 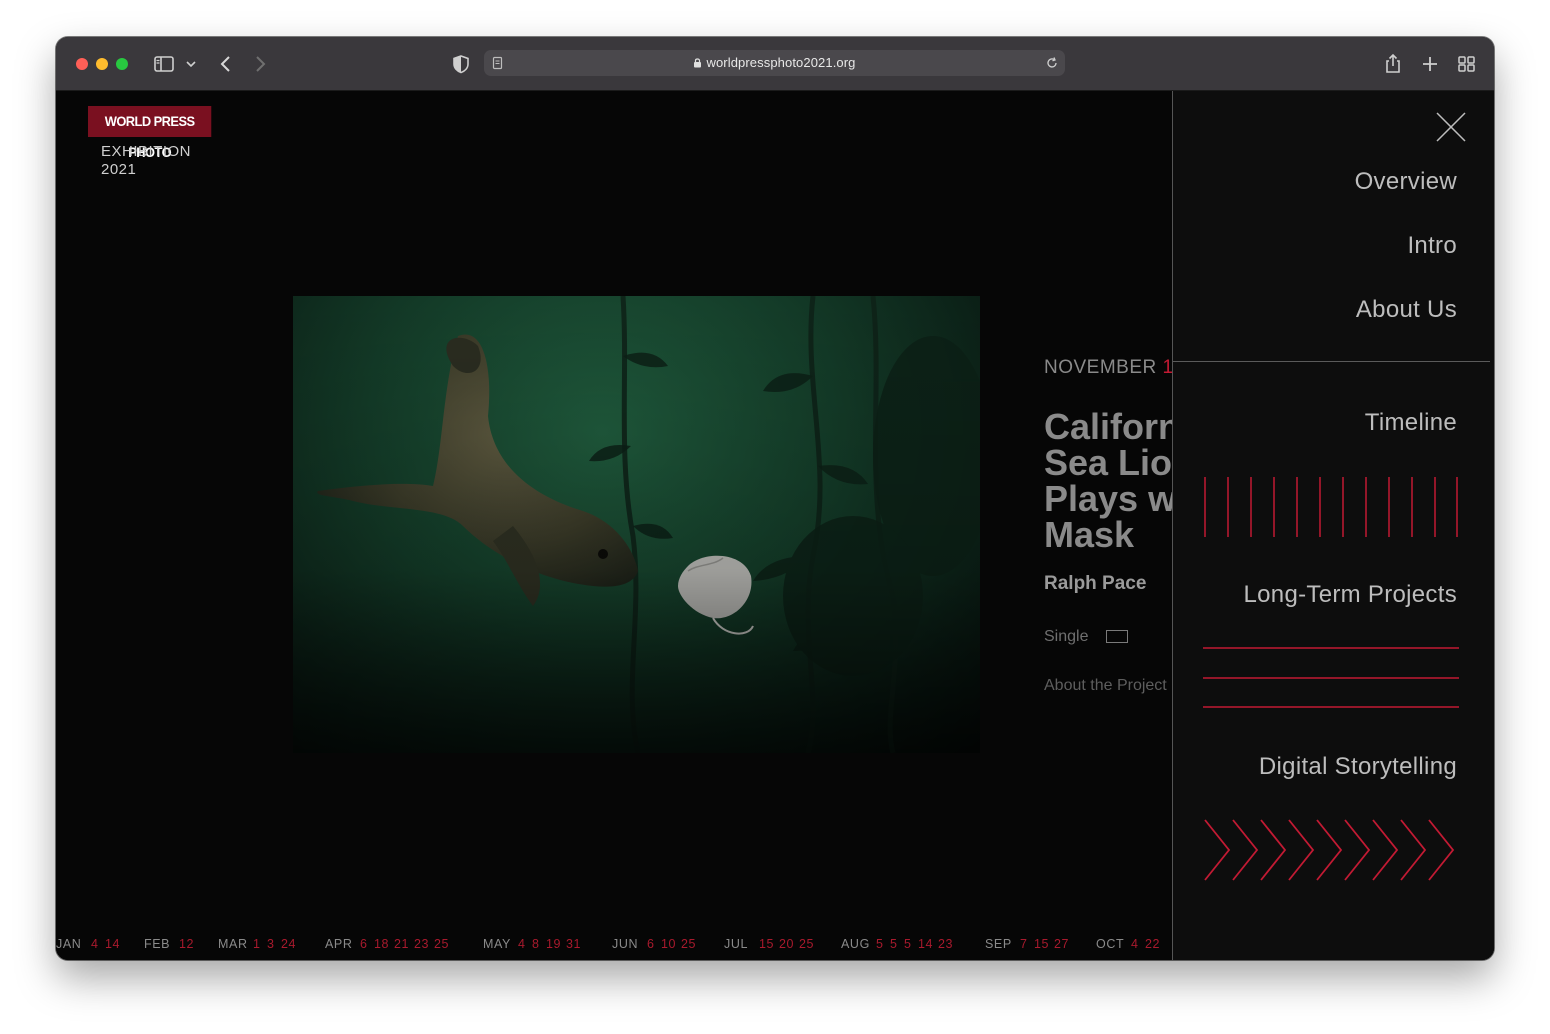 I want to click on close-icon, so click(x=1451, y=127).